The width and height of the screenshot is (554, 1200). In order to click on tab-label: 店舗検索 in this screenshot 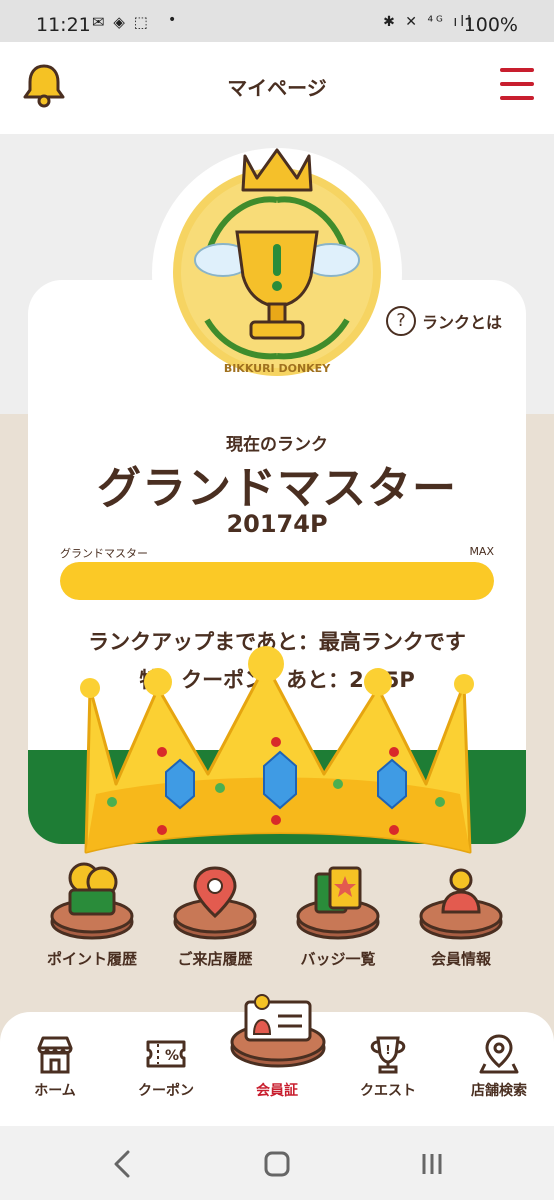, I will do `click(499, 1091)`.